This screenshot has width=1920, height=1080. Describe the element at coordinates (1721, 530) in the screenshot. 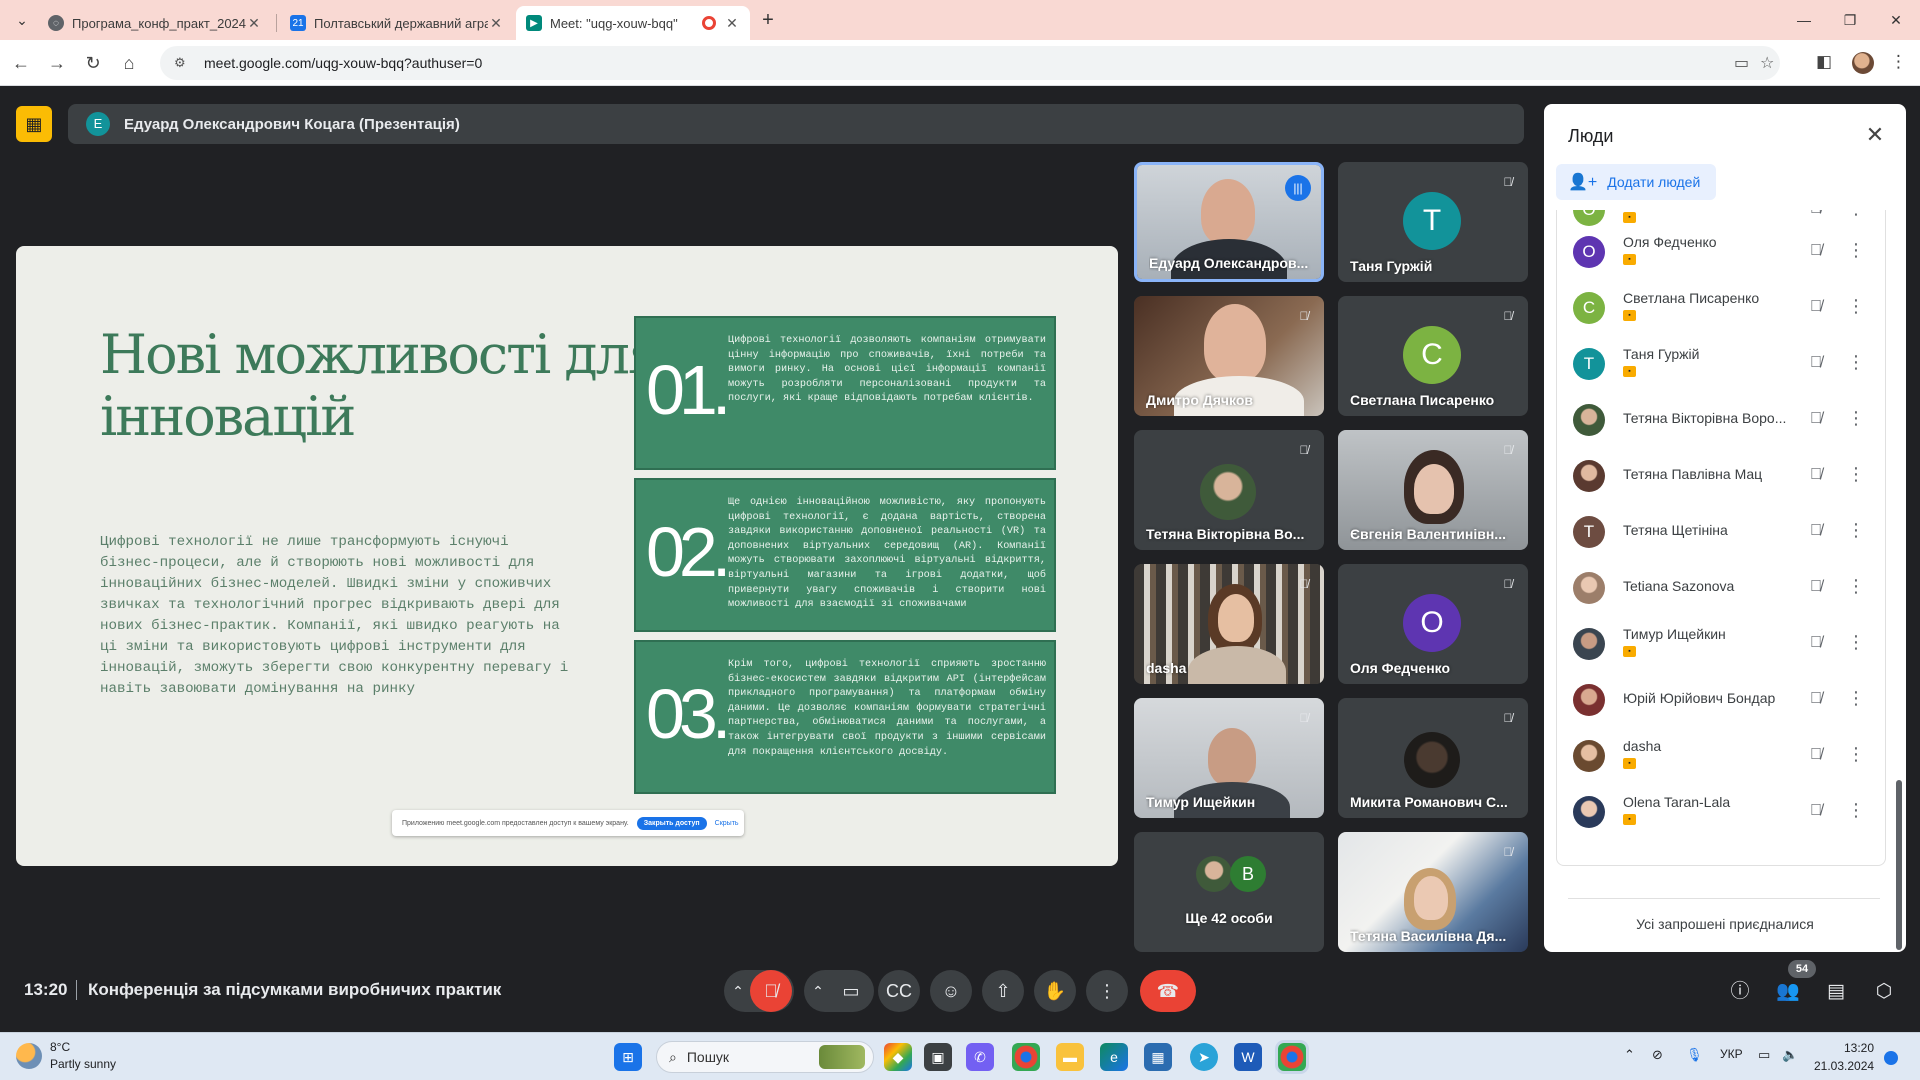

I see `list-item: T Тетяна Щетініна 🎙̸ ⋮` at that location.